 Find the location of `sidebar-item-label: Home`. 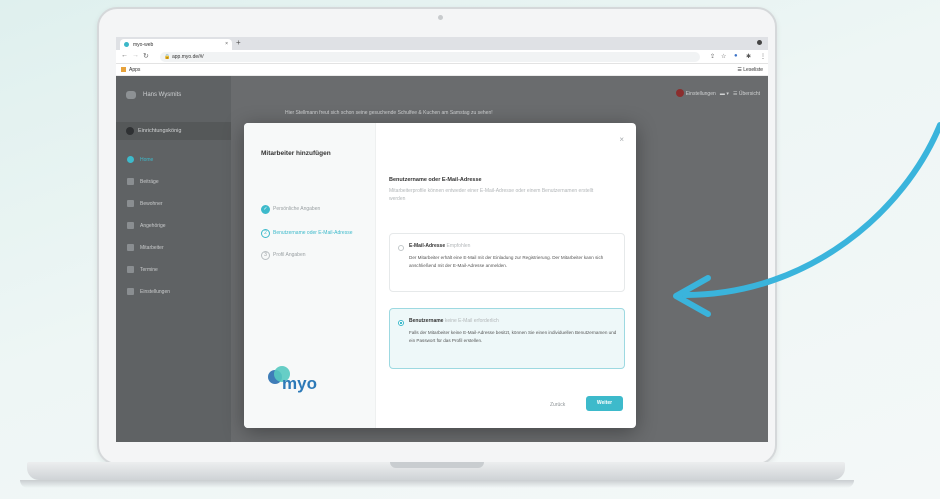

sidebar-item-label: Home is located at coordinates (147, 160).